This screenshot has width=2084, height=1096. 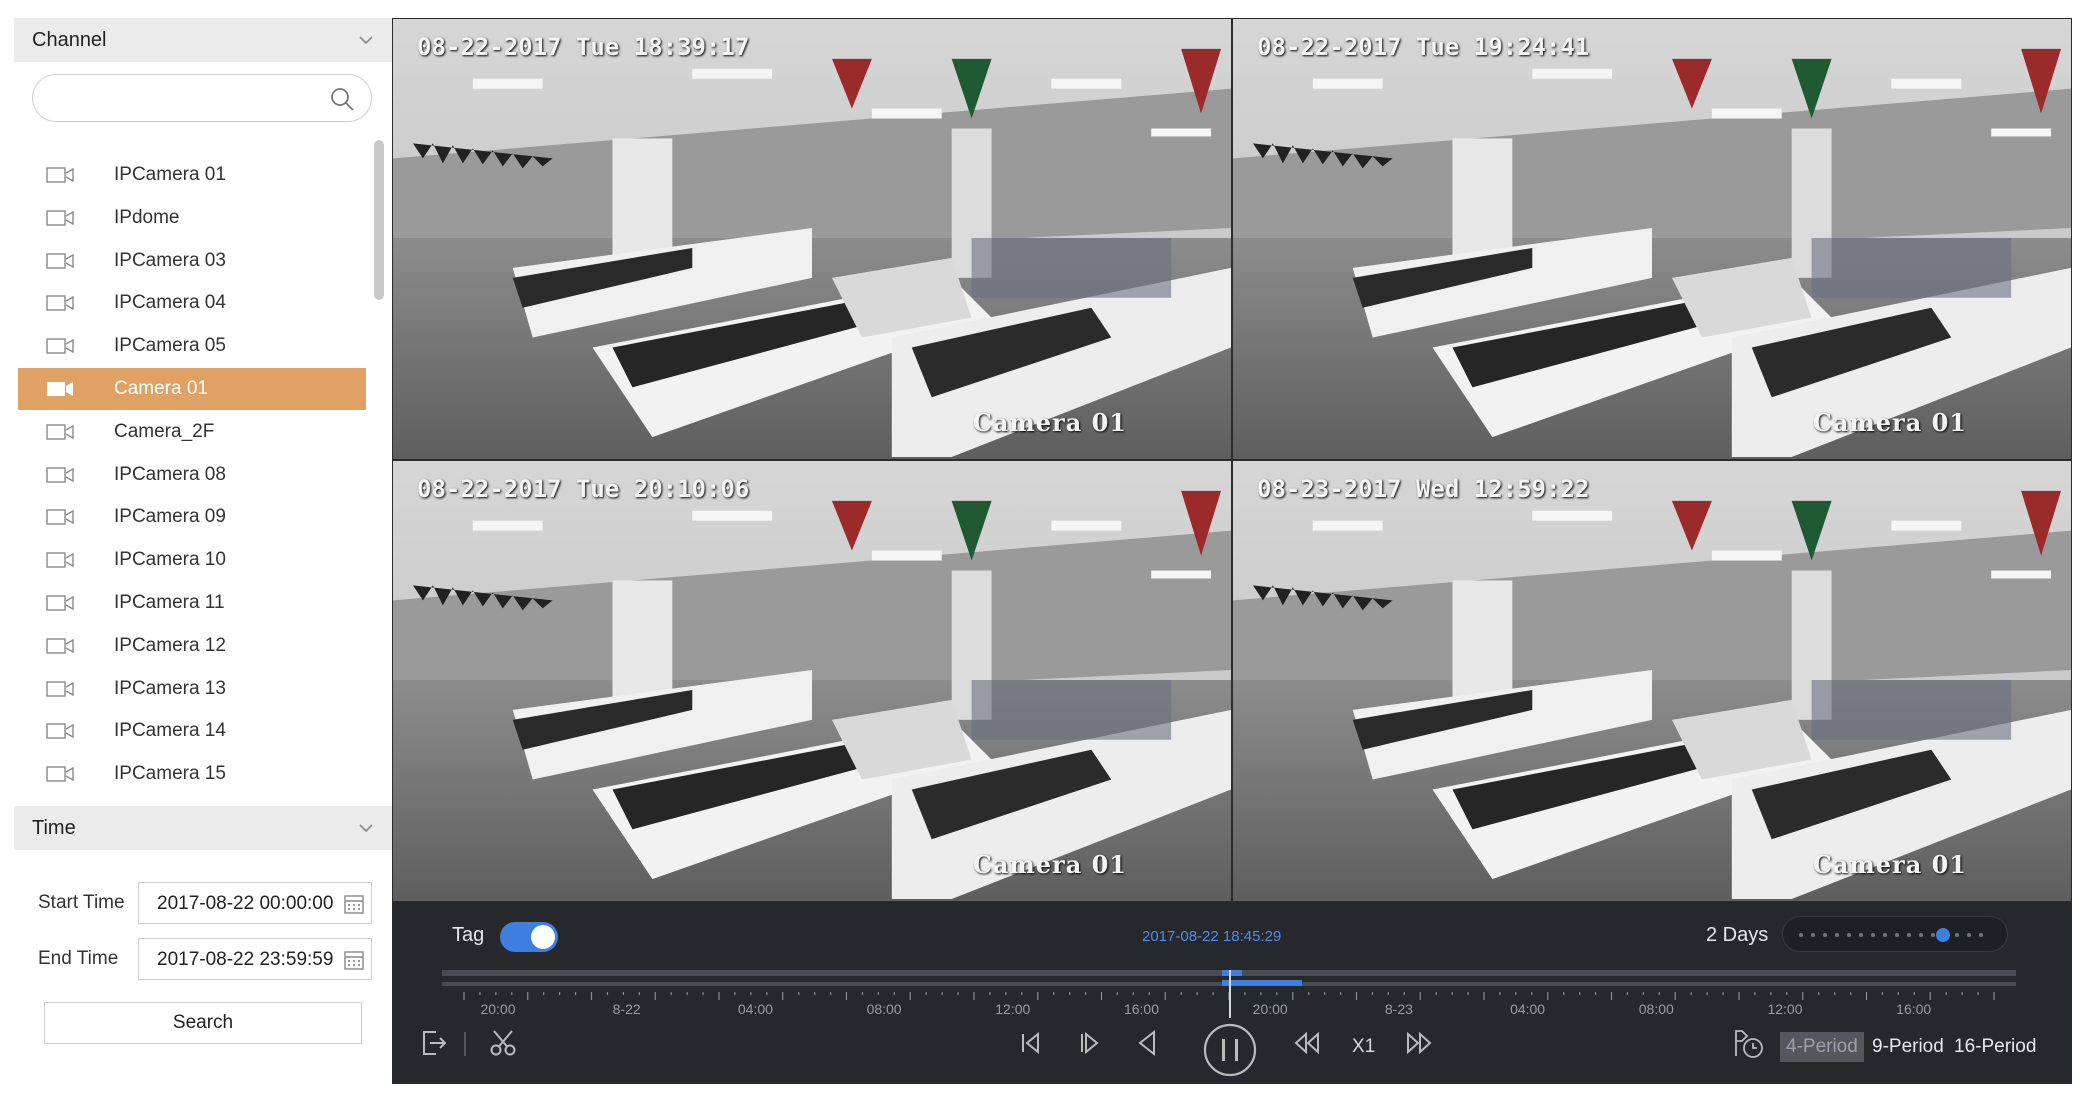 What do you see at coordinates (1737, 935) in the screenshot?
I see `time-range-label: 2 Days` at bounding box center [1737, 935].